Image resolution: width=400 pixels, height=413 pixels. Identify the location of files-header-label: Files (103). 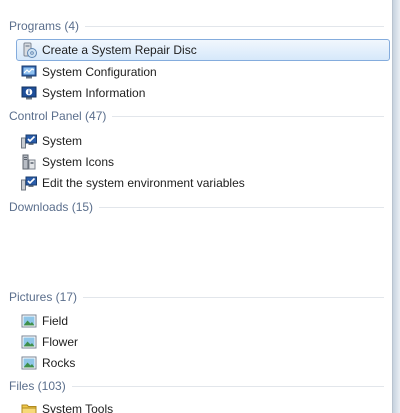
(37, 386).